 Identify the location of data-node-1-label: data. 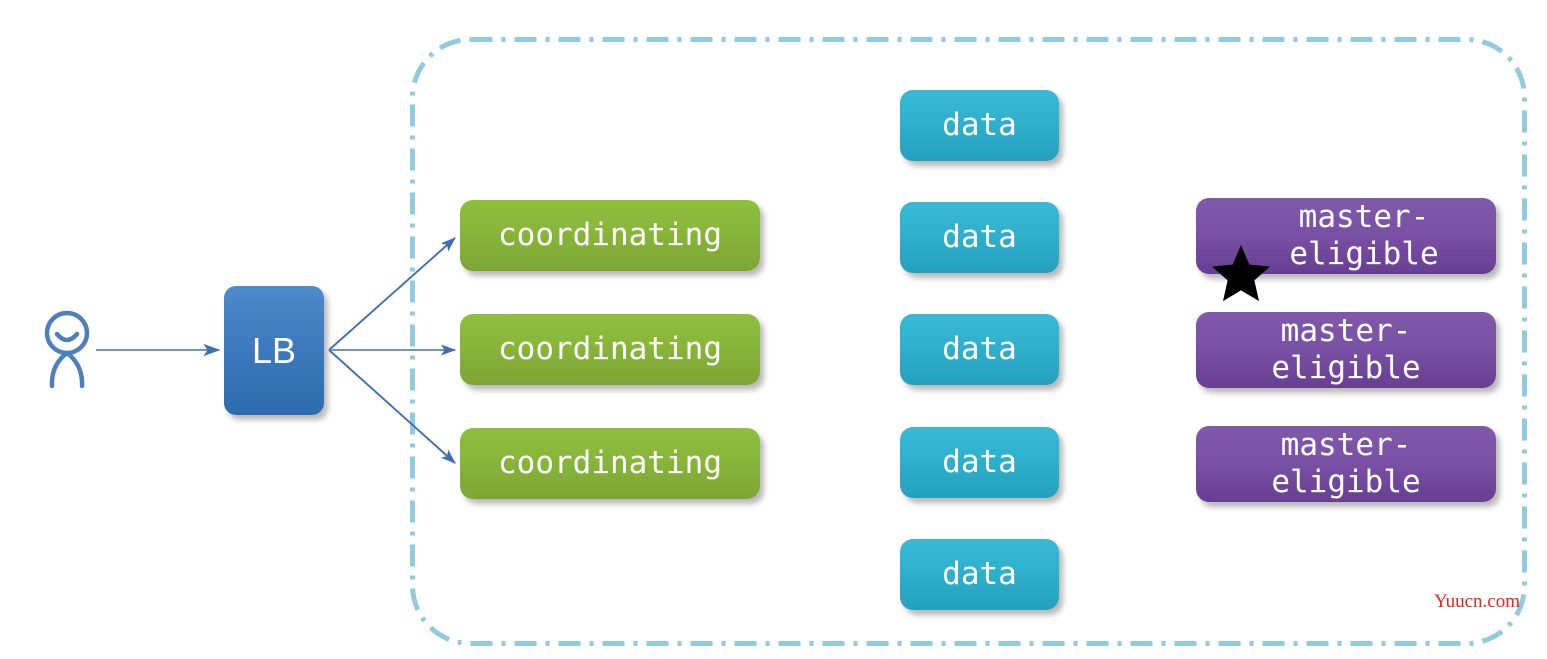
(979, 125).